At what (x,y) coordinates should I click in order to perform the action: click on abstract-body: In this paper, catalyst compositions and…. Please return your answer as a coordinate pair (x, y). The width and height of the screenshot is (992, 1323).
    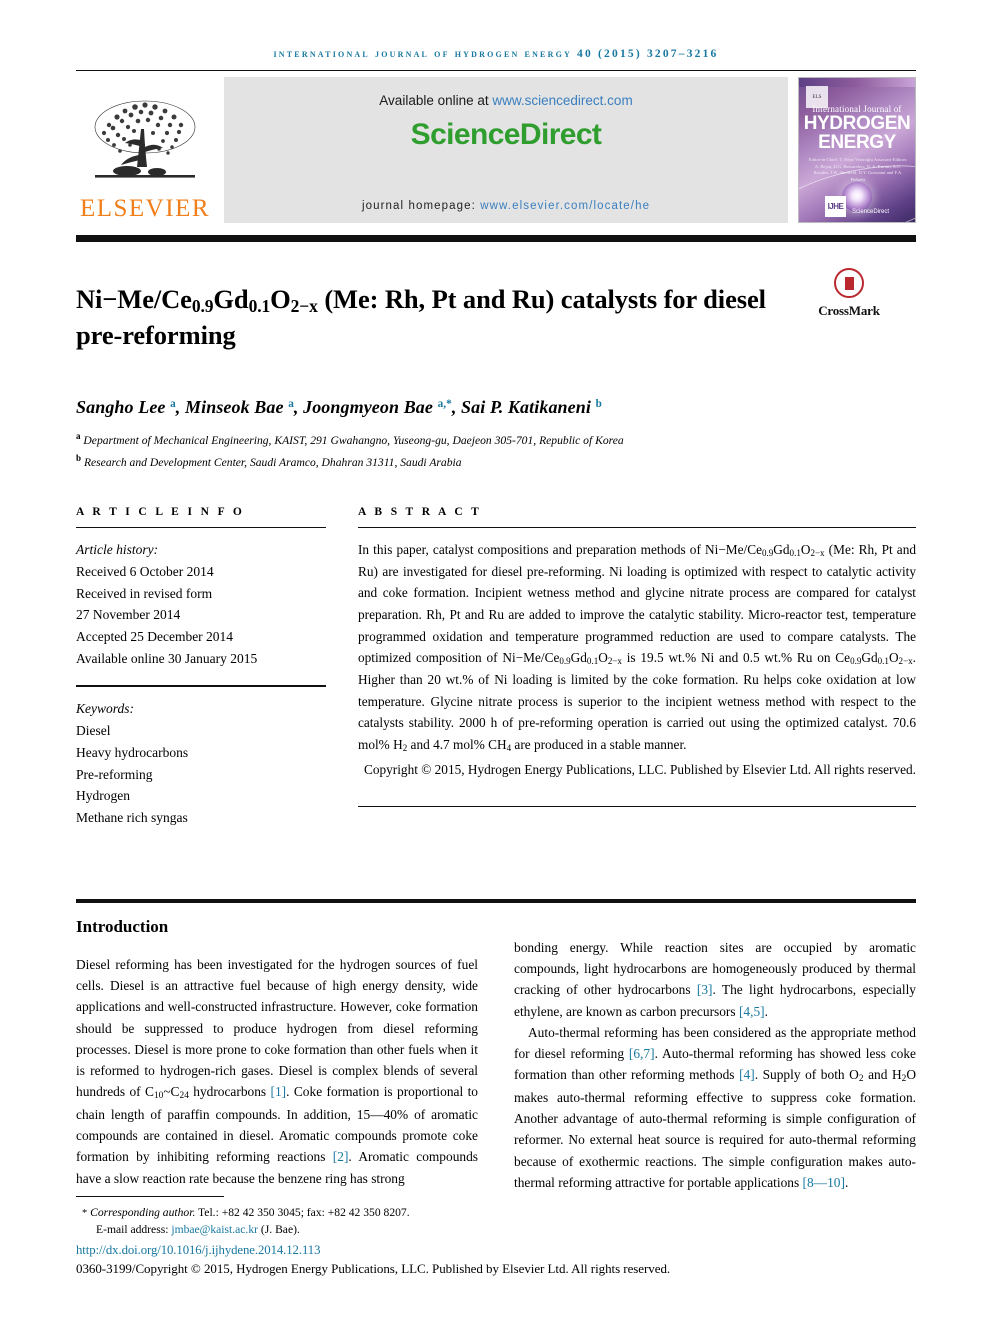
    Looking at the image, I should click on (637, 647).